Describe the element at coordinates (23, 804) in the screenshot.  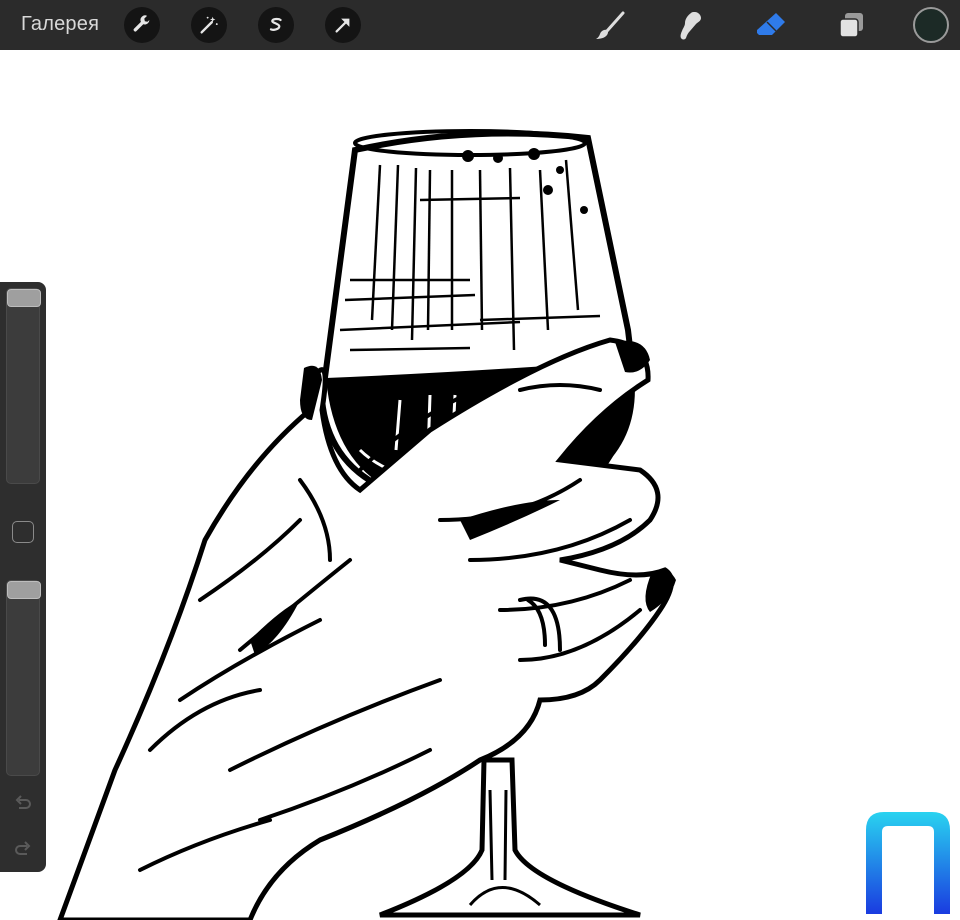
I see `undo-arrow-icon` at that location.